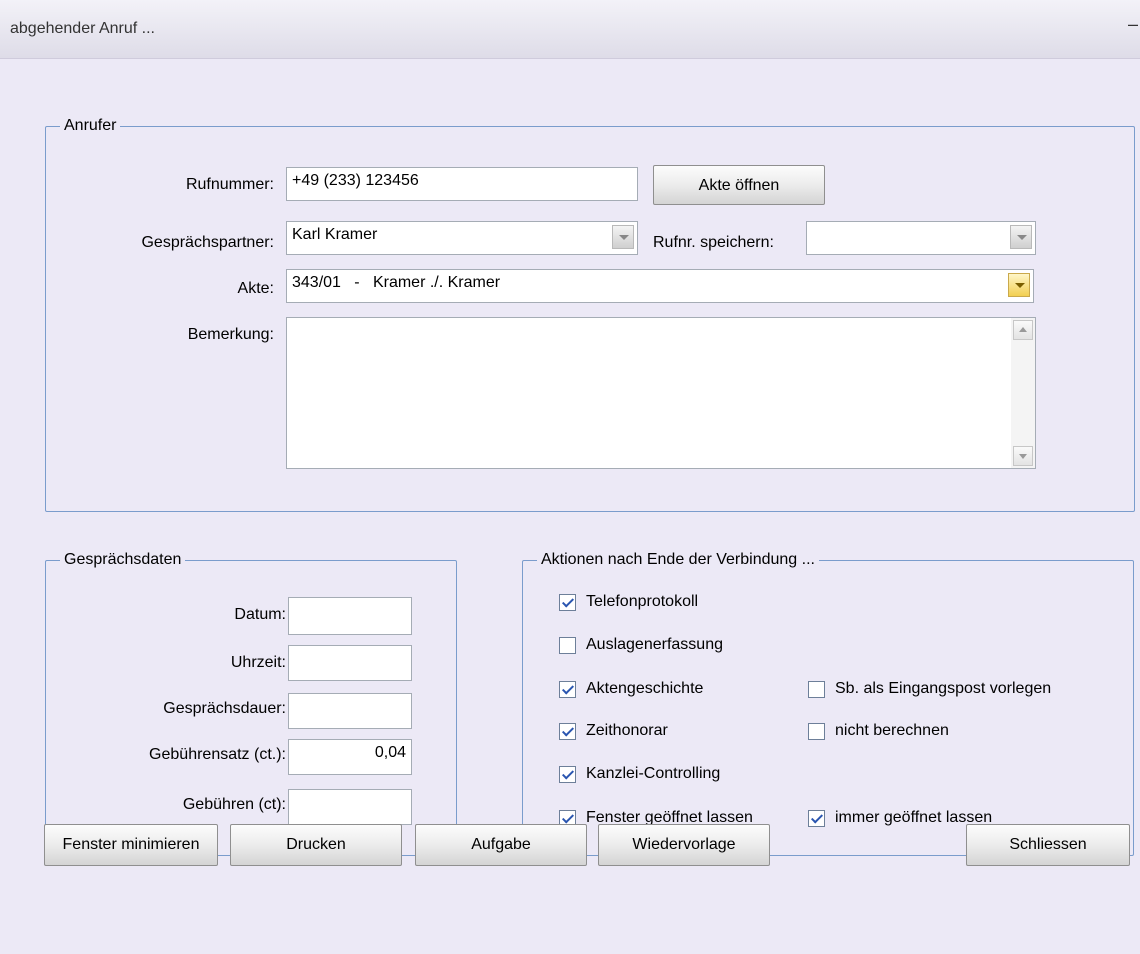  I want to click on checkbox-nicht-berechnen: nicht berechnen, so click(878, 731).